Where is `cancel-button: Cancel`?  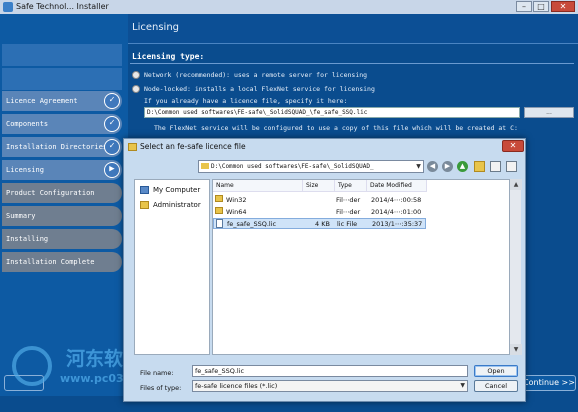
cancel-button: Cancel is located at coordinates (496, 386).